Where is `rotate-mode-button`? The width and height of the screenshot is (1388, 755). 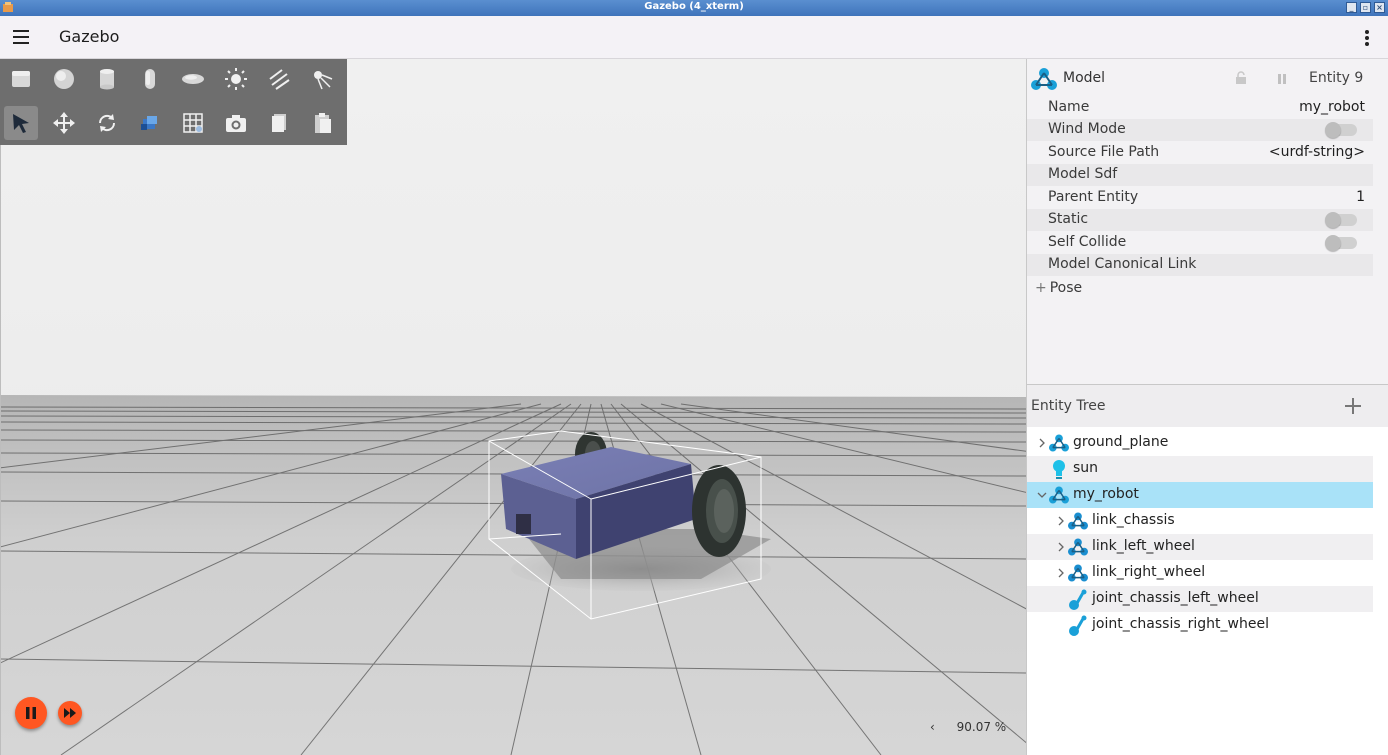
rotate-mode-button is located at coordinates (107, 123).